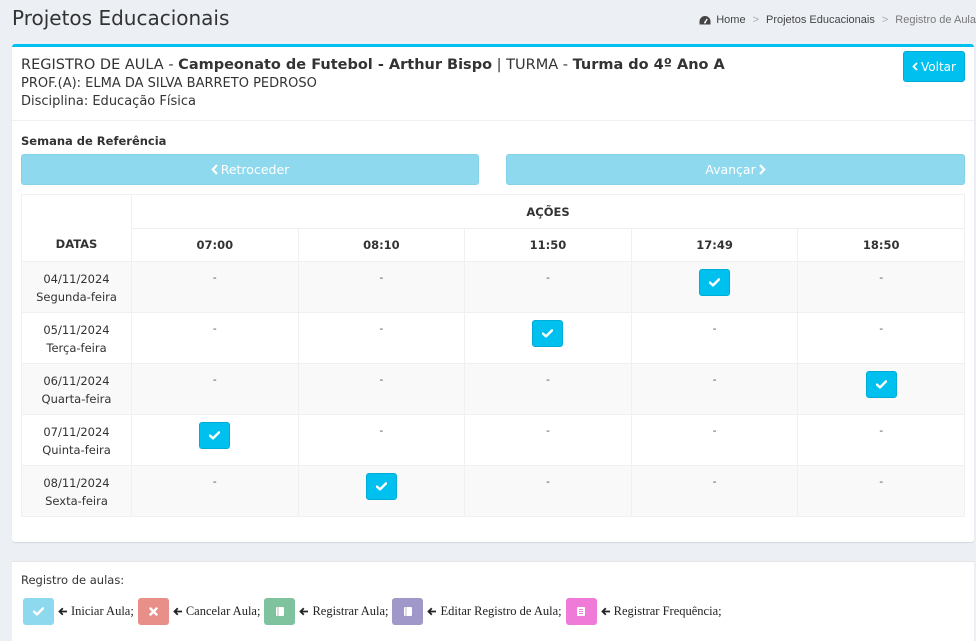 The image size is (976, 641). I want to click on date-value: 06/11/2024, so click(76, 381).